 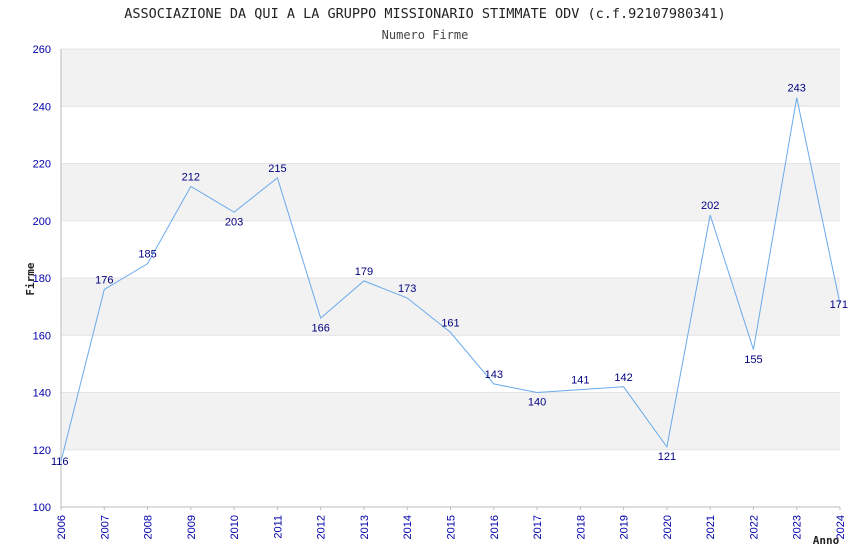 What do you see at coordinates (365, 527) in the screenshot?
I see `x-tick-label: 2013` at bounding box center [365, 527].